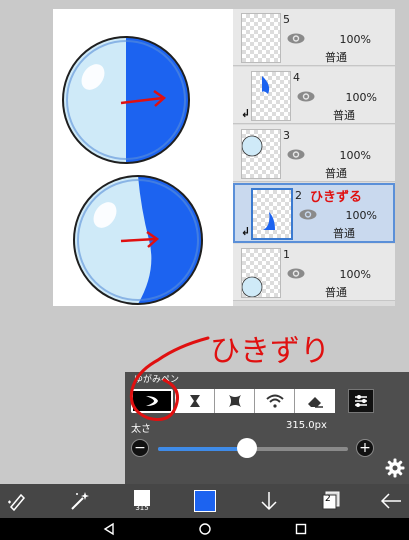 This screenshot has width=409, height=540. What do you see at coordinates (314, 272) in the screenshot?
I see `layer-row-1: 1 100% 普通` at bounding box center [314, 272].